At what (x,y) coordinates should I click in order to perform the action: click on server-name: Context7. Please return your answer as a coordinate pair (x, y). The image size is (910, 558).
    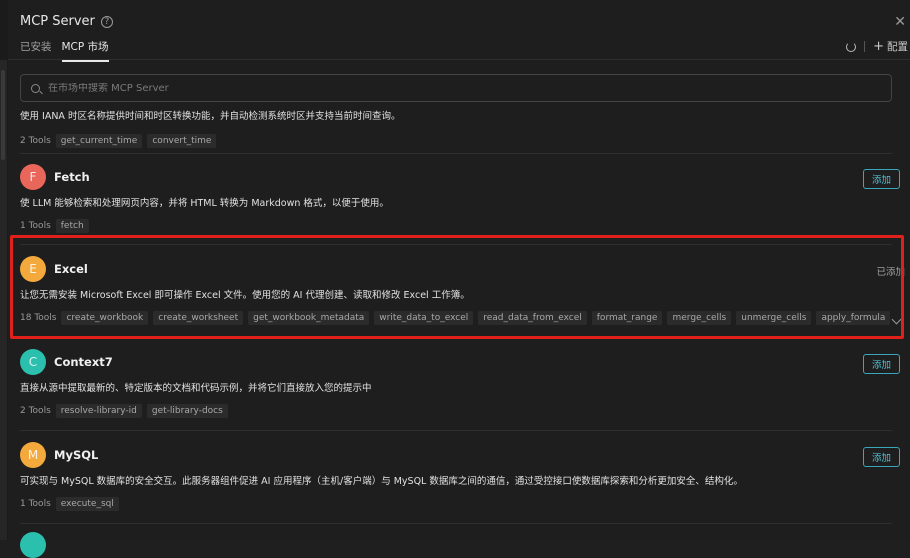
    Looking at the image, I should click on (83, 362).